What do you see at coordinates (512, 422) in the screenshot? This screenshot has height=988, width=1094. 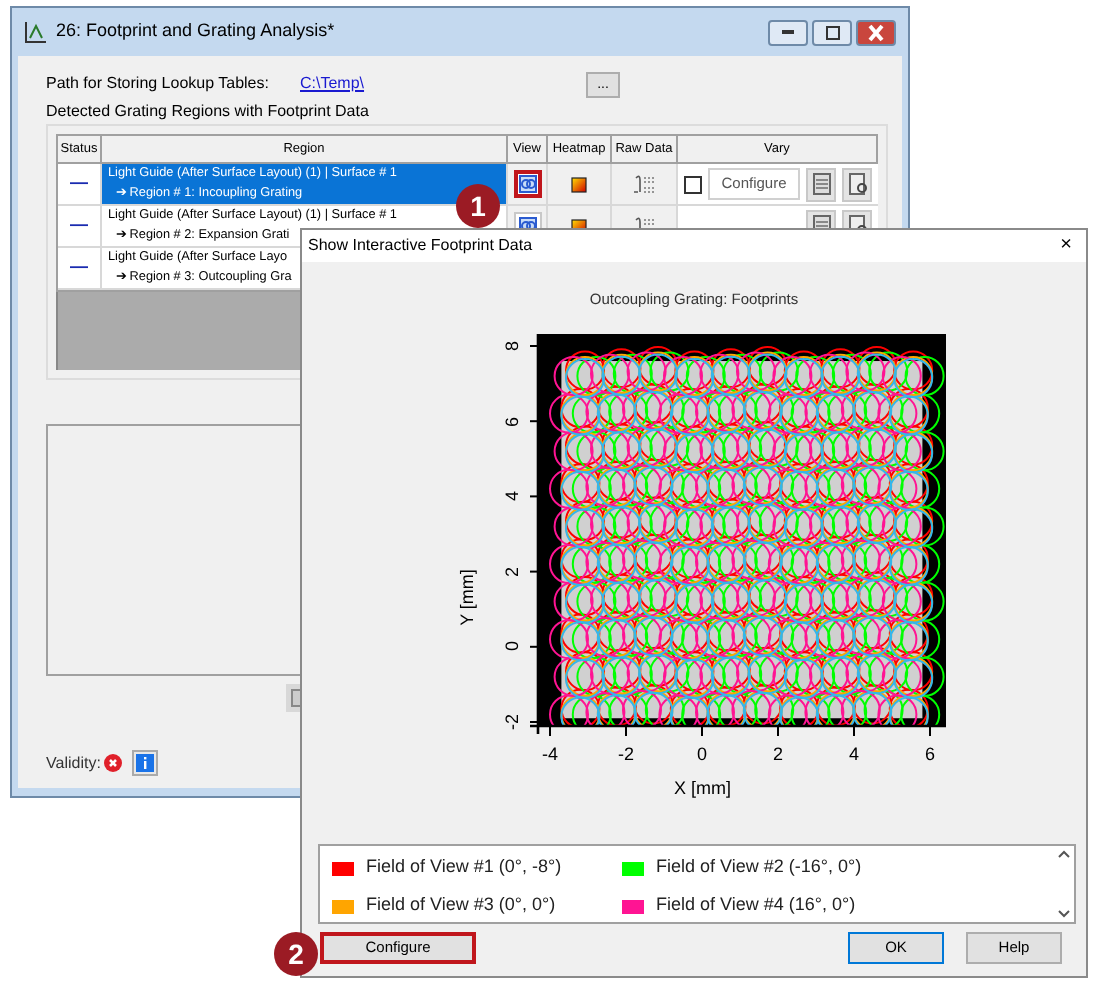 I see `y-axis-tick-label: 6` at bounding box center [512, 422].